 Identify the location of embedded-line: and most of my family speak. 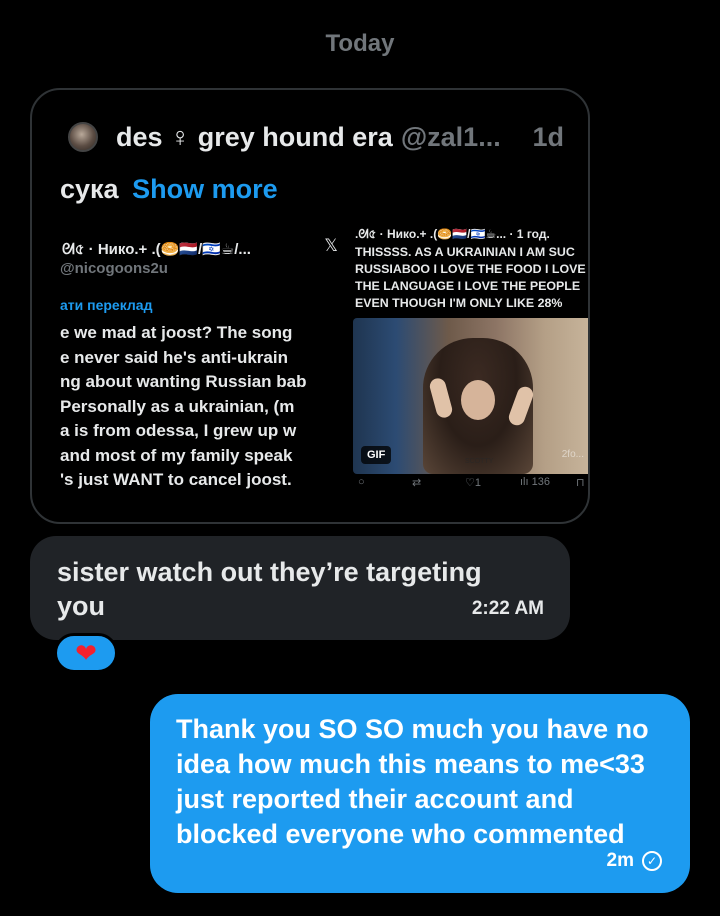
(176, 455).